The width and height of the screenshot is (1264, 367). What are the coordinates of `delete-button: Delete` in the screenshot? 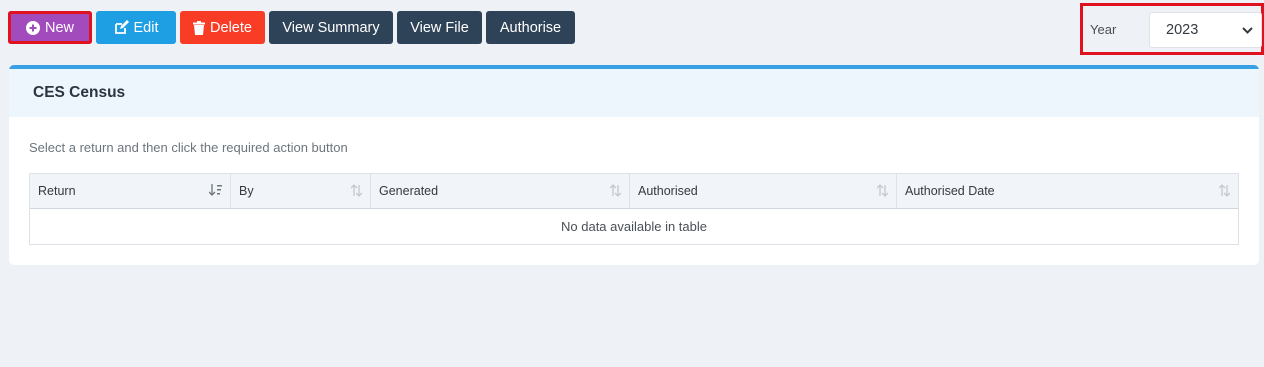 It's located at (222, 27).